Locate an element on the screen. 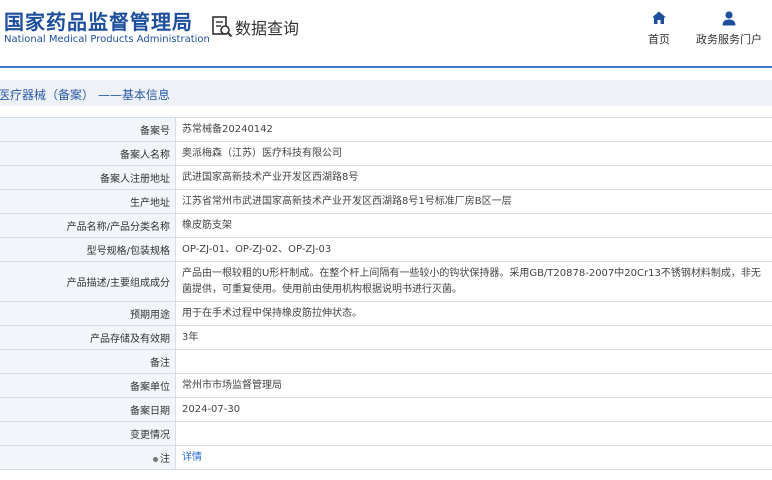  breadcrumb: 医疗器械（备案） ——基本信息 is located at coordinates (386, 93).